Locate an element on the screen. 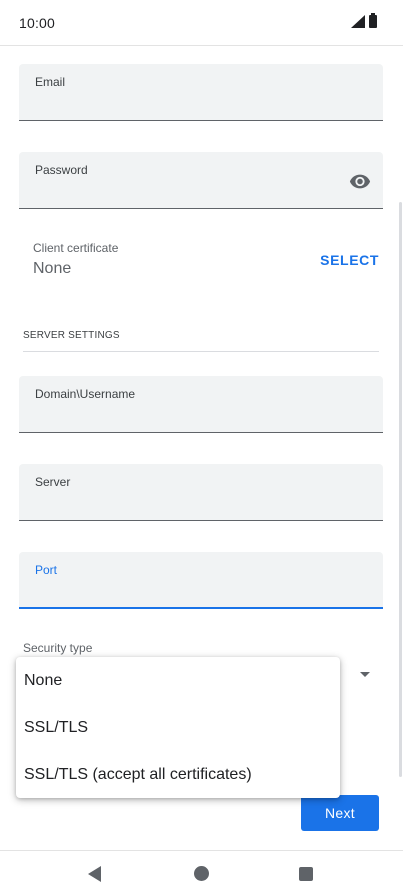 The height and width of the screenshot is (896, 403). dropdown-arrow-icon is located at coordinates (365, 674).